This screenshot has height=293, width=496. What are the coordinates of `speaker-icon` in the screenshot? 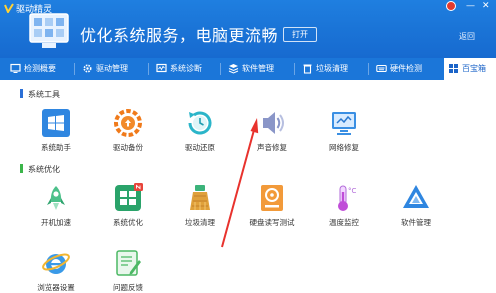 It's located at (273, 123).